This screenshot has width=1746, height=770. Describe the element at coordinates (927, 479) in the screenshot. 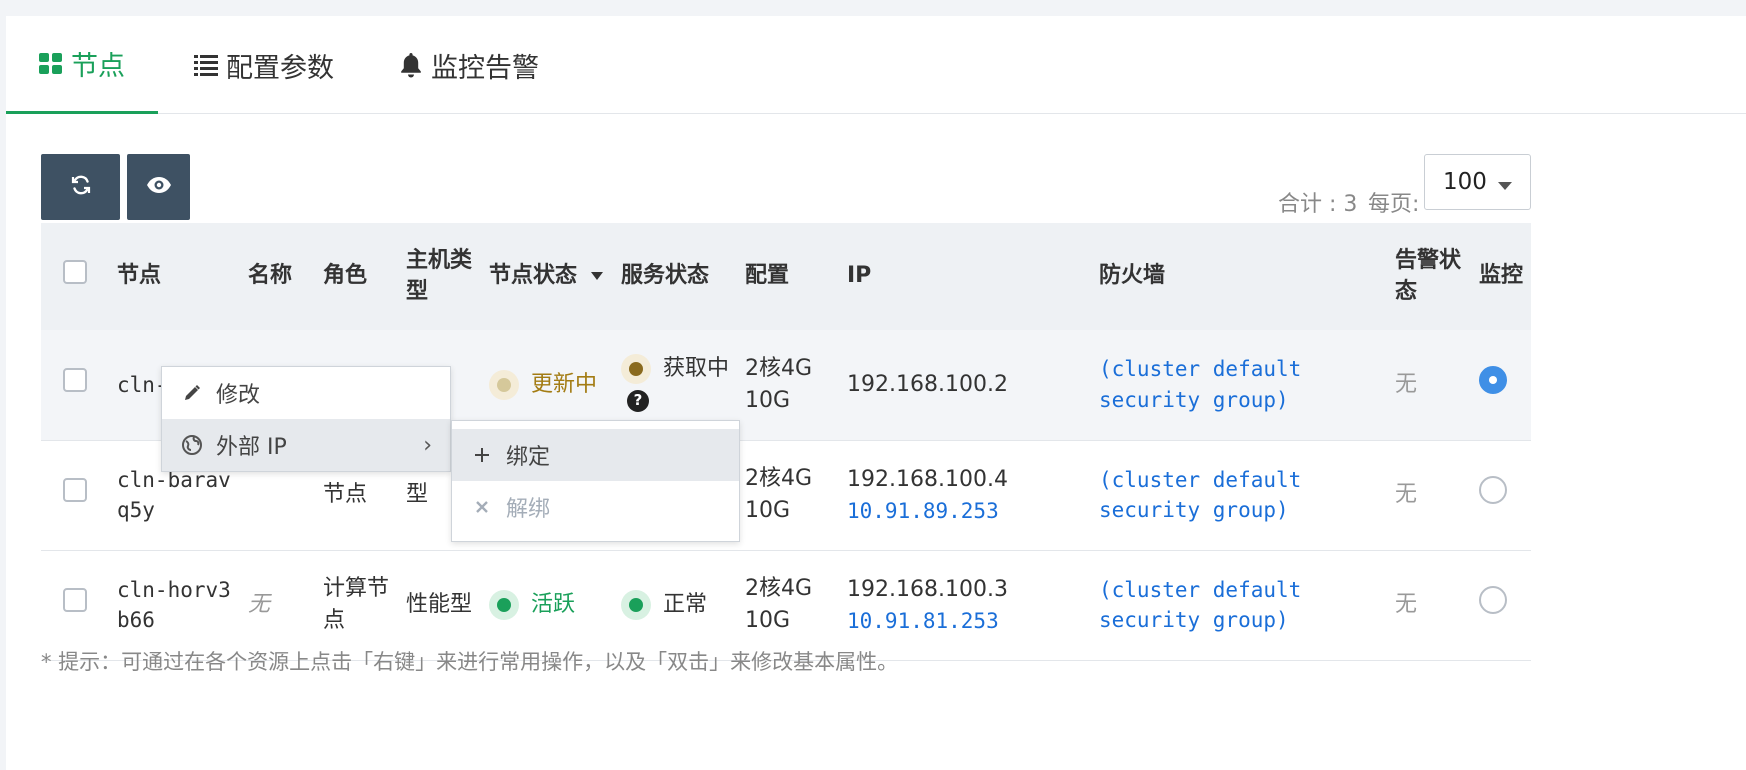

I see `private-ip: 192.168.100.4` at that location.